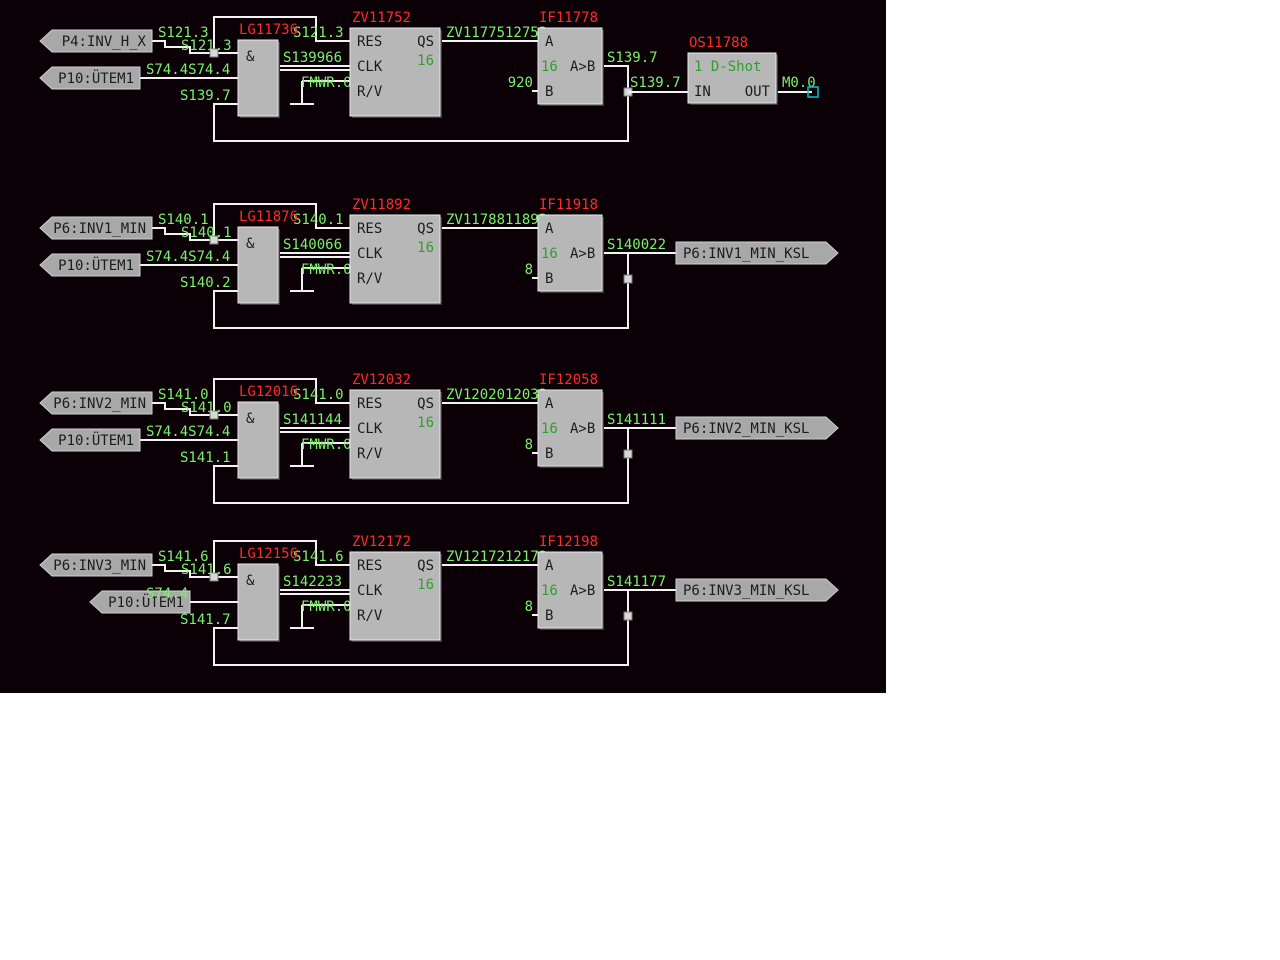  What do you see at coordinates (425, 423) in the screenshot?
I see `row-3-counter-bits: 16` at bounding box center [425, 423].